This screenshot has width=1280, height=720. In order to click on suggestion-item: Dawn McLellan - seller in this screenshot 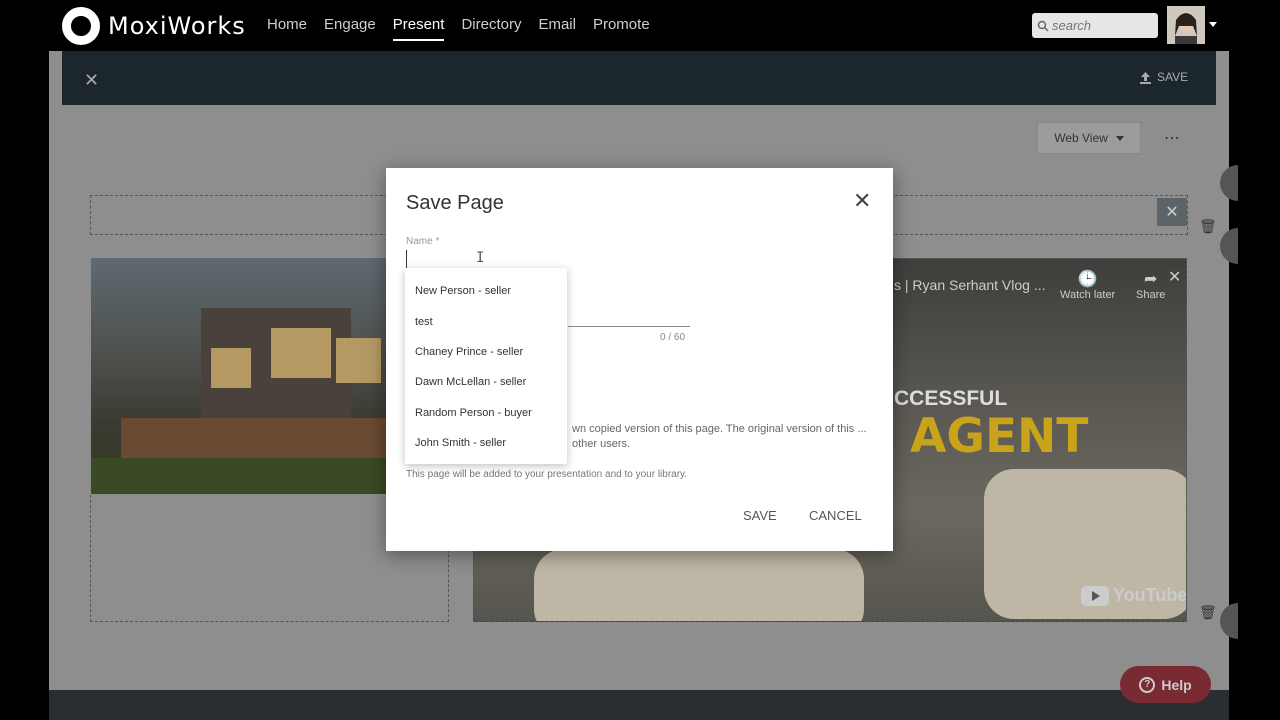, I will do `click(486, 382)`.